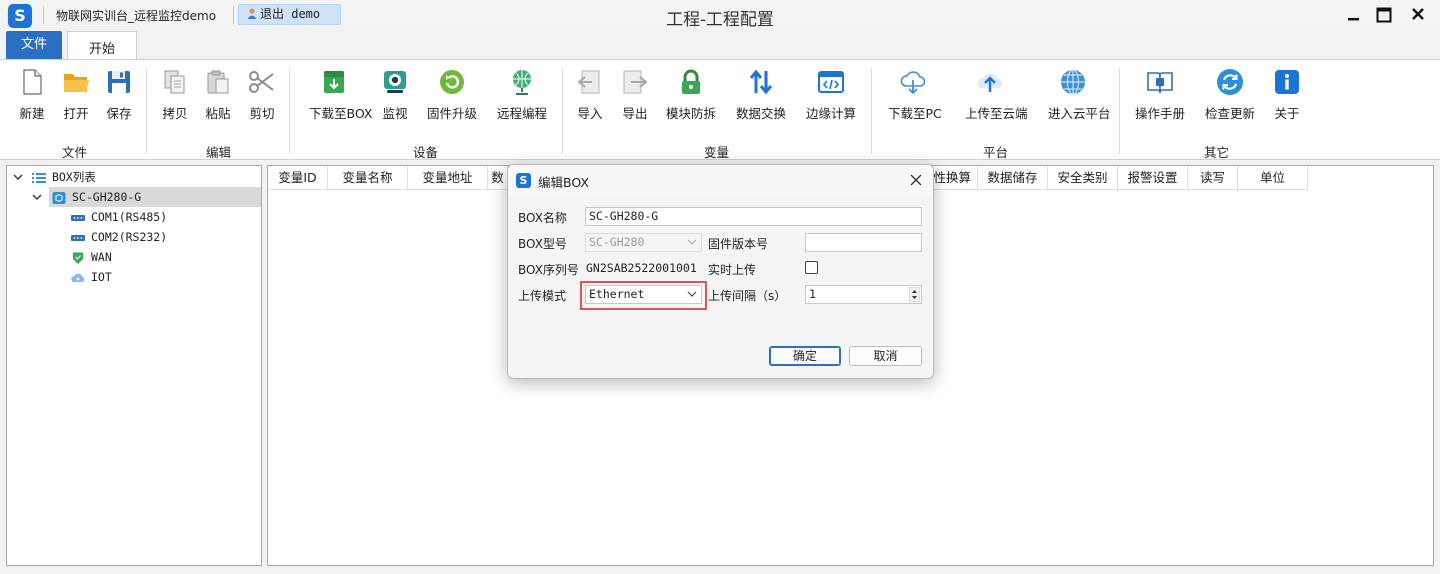  Describe the element at coordinates (59, 197) in the screenshot. I see `box-device-icon` at that location.